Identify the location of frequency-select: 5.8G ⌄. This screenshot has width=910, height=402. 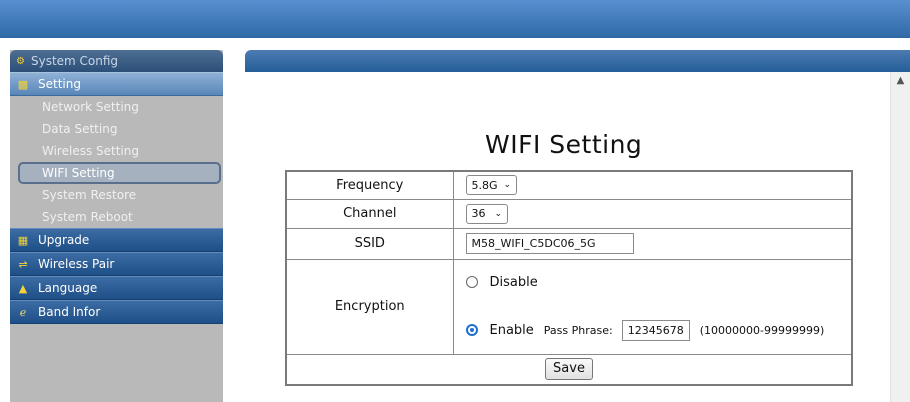
(491, 185).